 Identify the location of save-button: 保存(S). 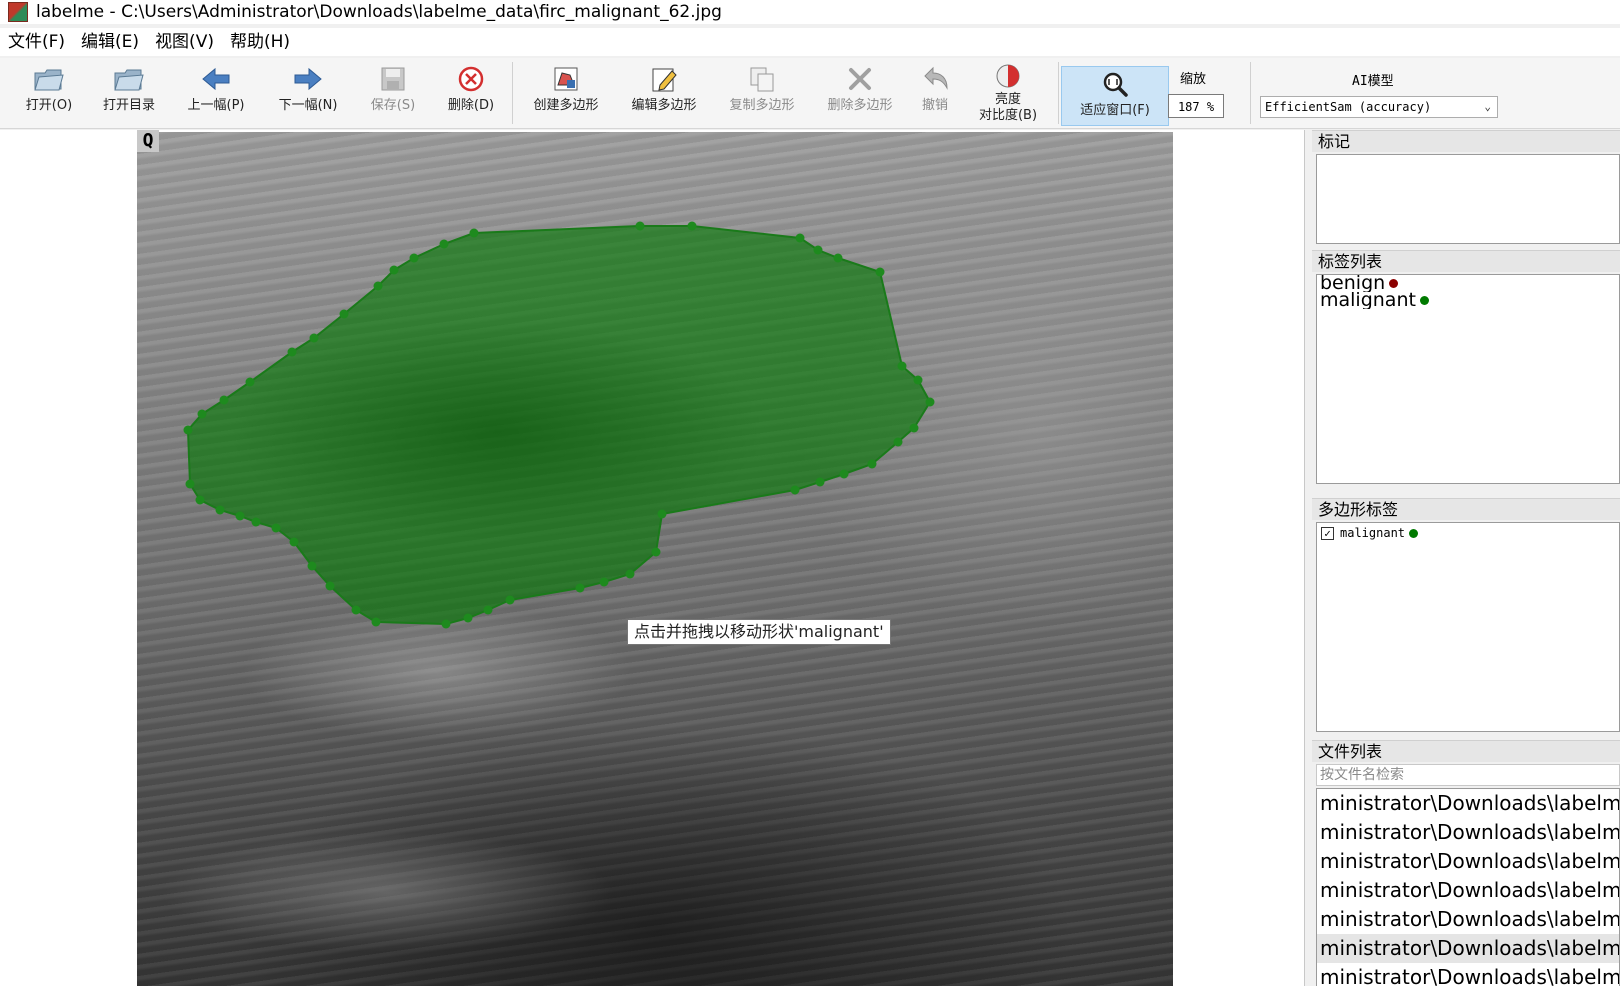
(393, 93).